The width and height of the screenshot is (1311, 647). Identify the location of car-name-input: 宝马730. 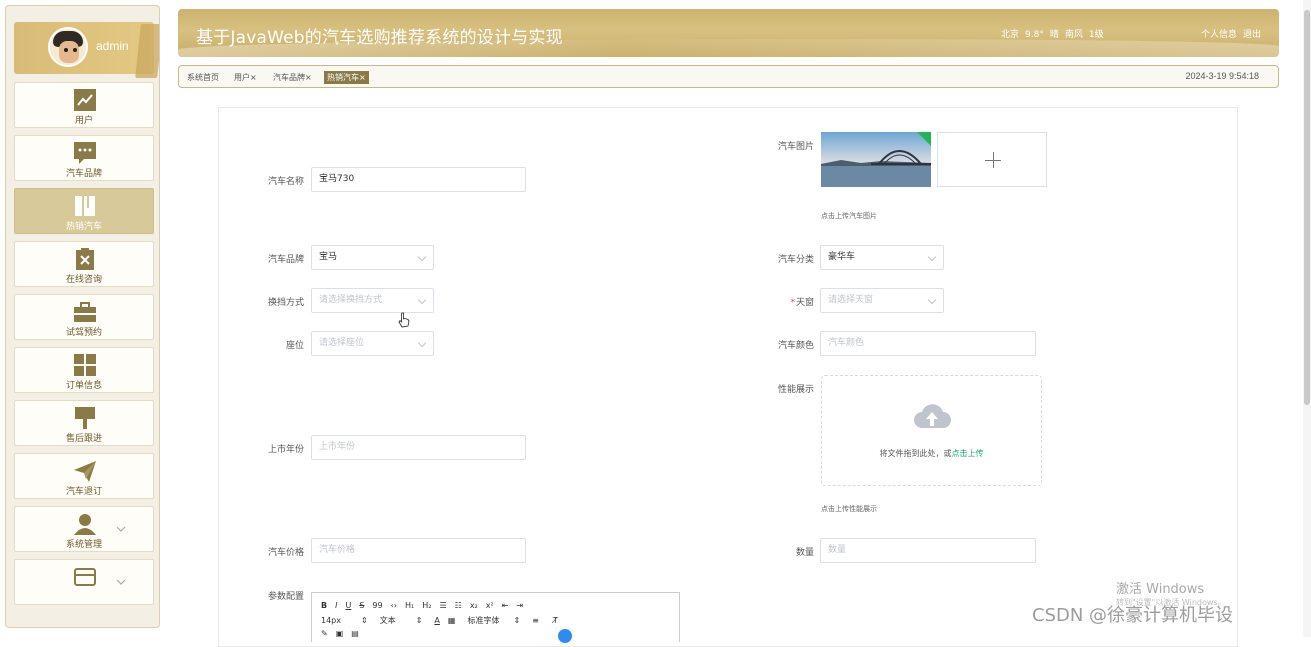
(418, 179).